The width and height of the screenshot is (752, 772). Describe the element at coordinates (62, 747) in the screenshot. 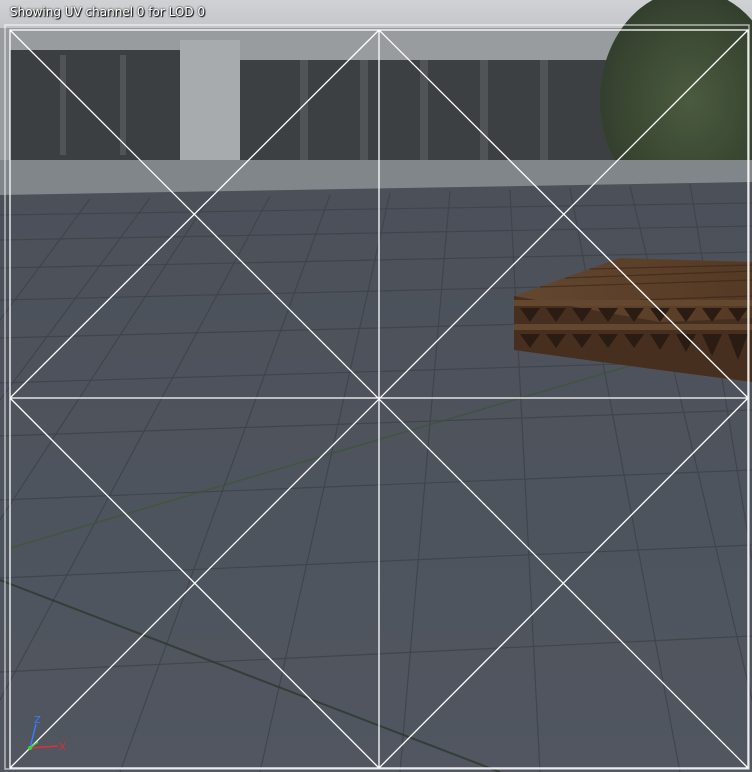

I see `gizmo-x-label: X` at that location.